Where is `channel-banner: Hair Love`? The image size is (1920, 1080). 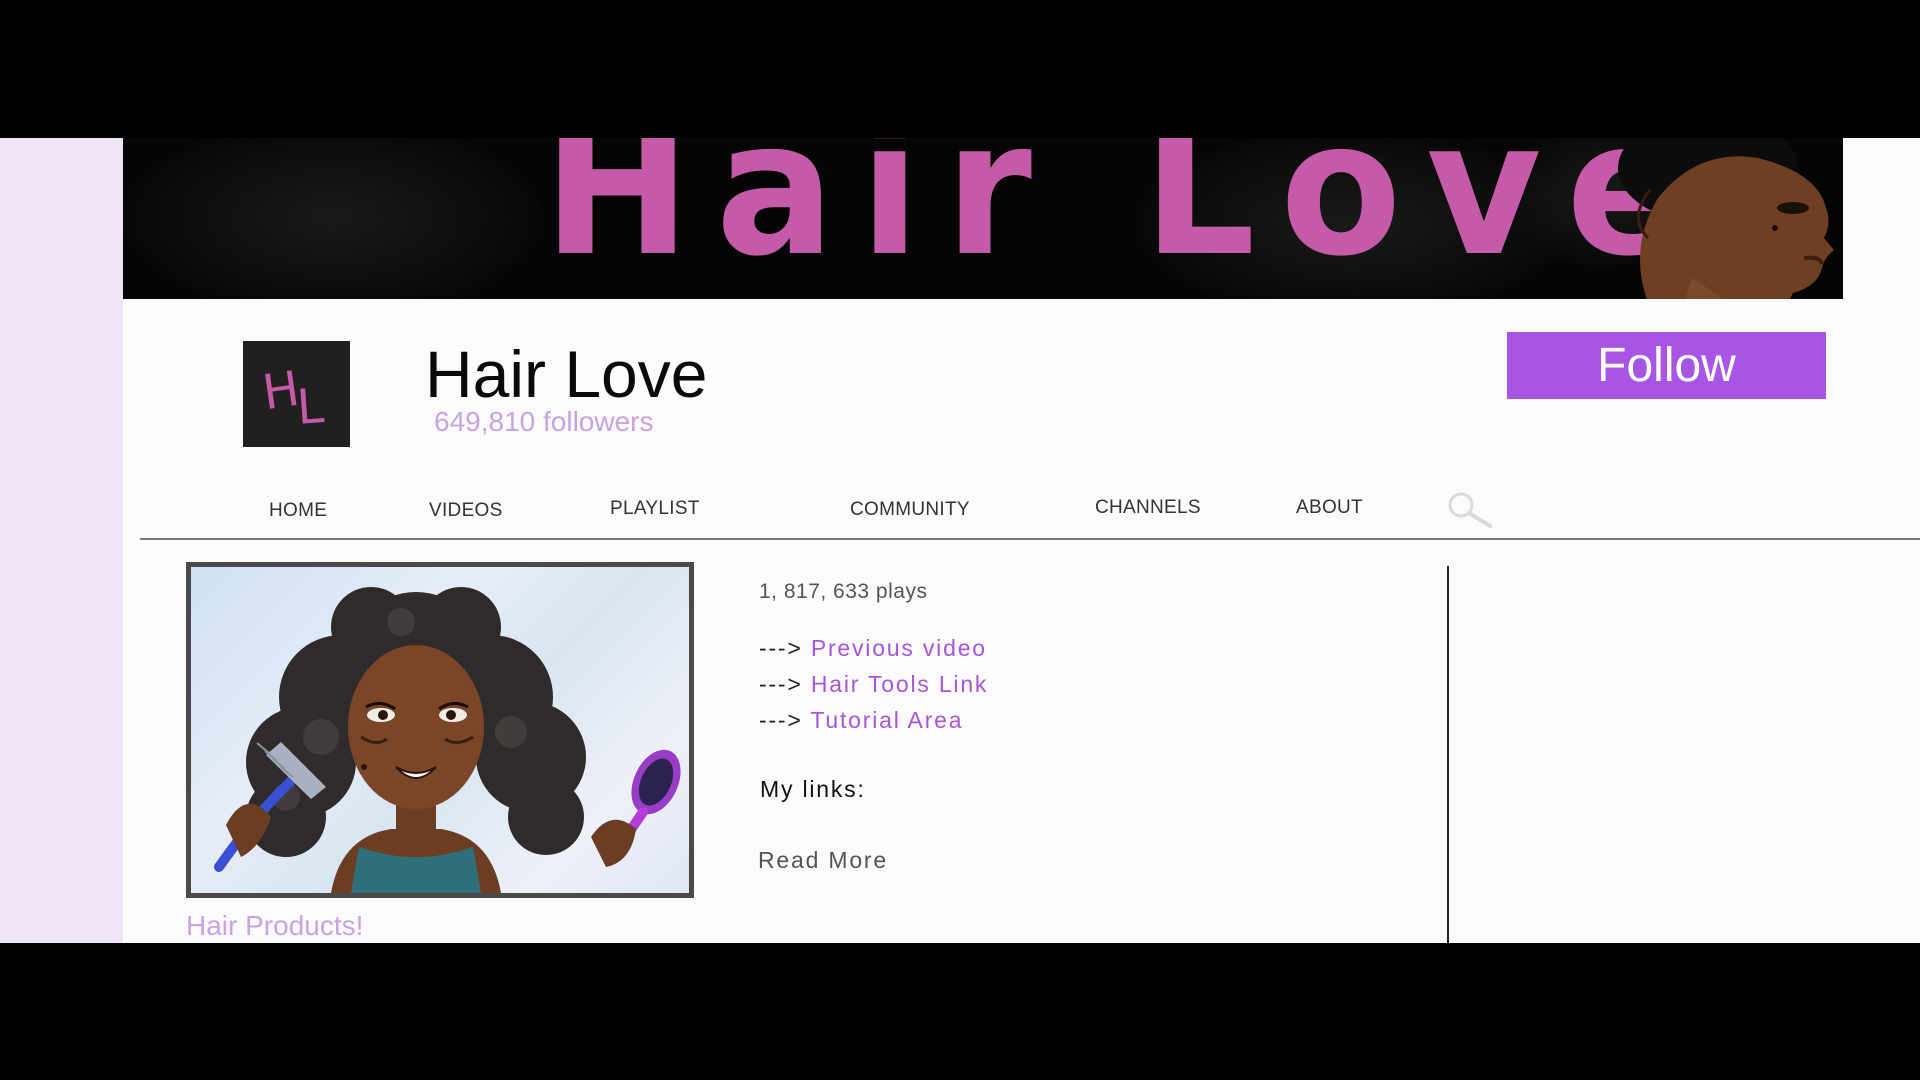
channel-banner: Hair Love is located at coordinates (983, 218).